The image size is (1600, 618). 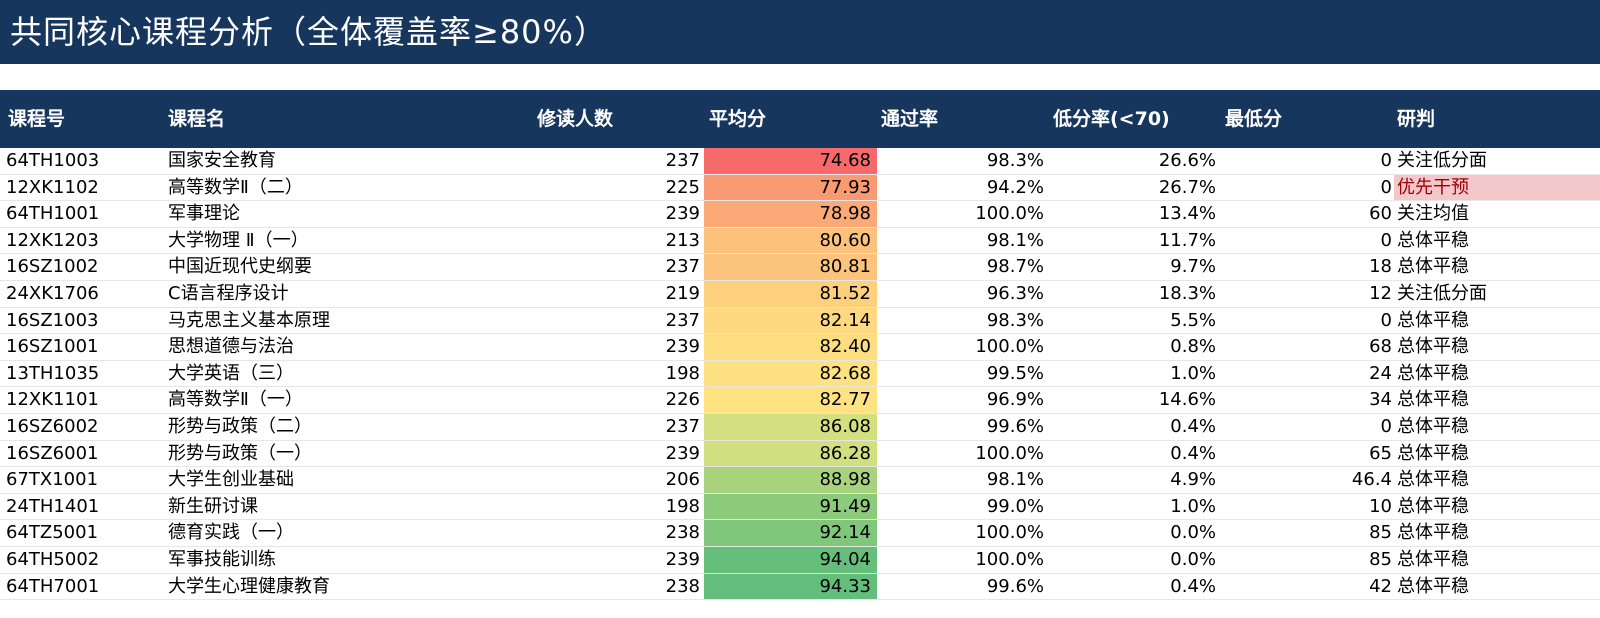 I want to click on assessment-cell: 关注低分面, so click(x=1497, y=294).